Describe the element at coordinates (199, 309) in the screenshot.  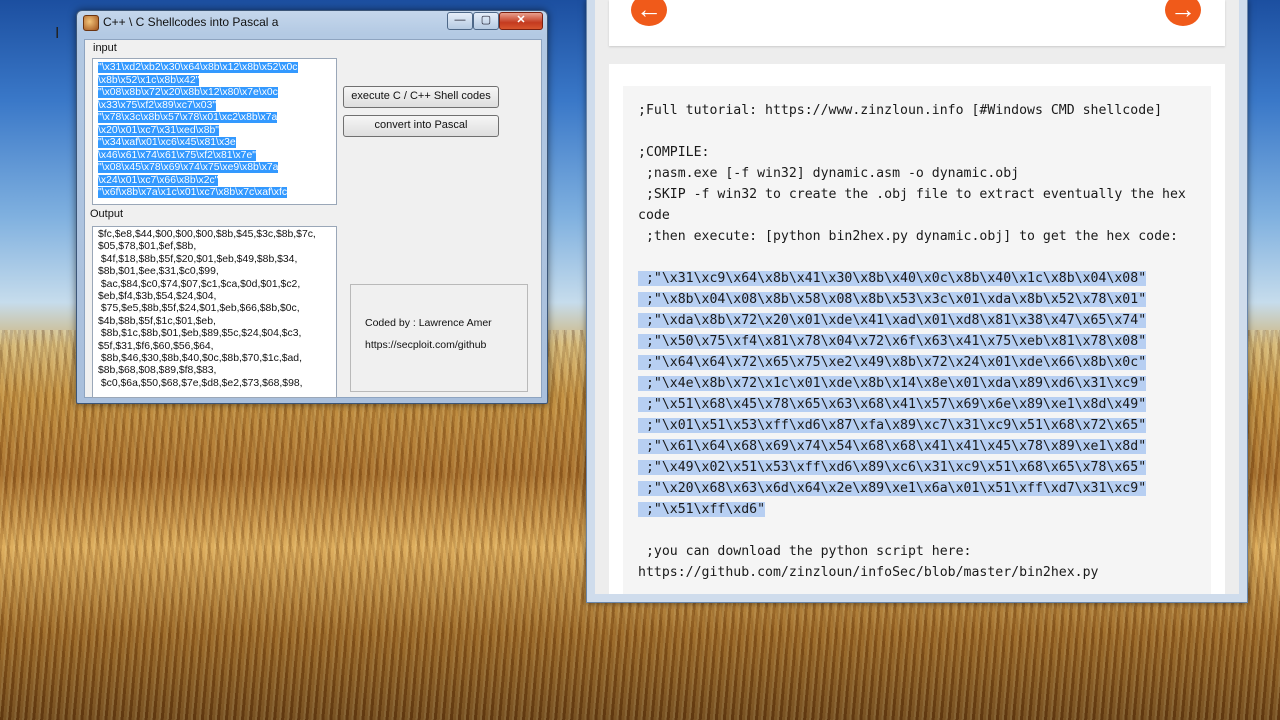
I see `output-line: $75,$e5,$8b,$5f,$24,$01,$eb,$66,$8b,$0c,` at that location.